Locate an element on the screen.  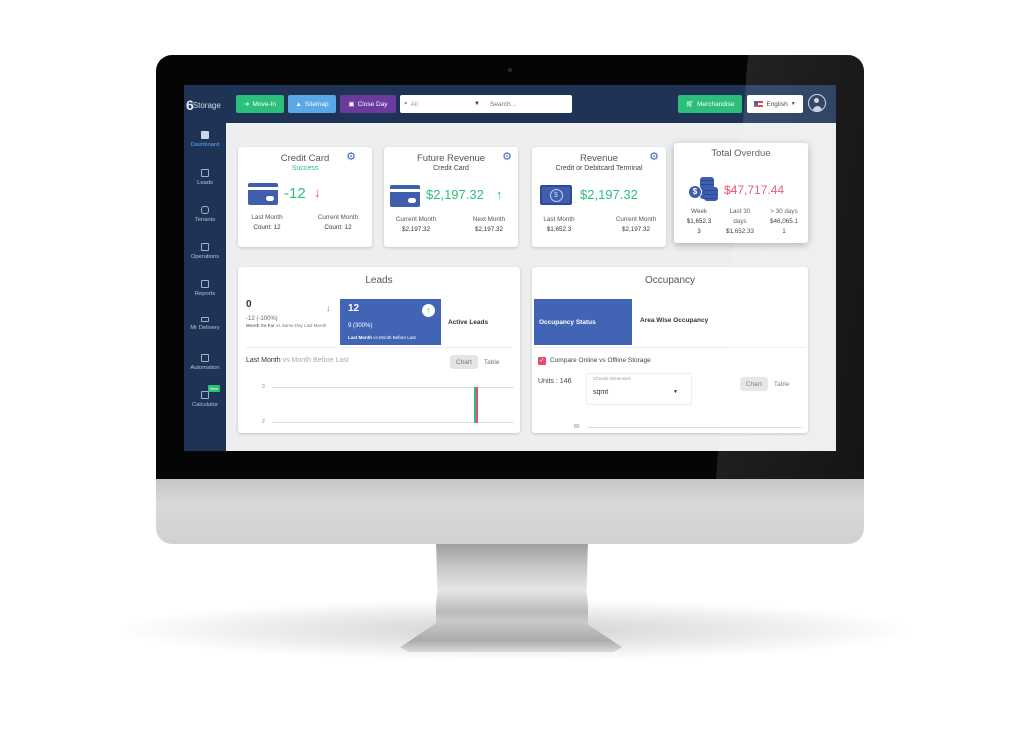
monitor-foot is located at coordinates (511, 637).